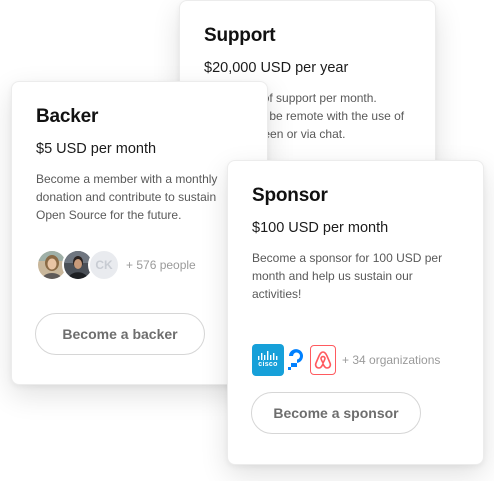 This screenshot has height=481, width=494. I want to click on cisco-logo-icon: cisco, so click(268, 360).